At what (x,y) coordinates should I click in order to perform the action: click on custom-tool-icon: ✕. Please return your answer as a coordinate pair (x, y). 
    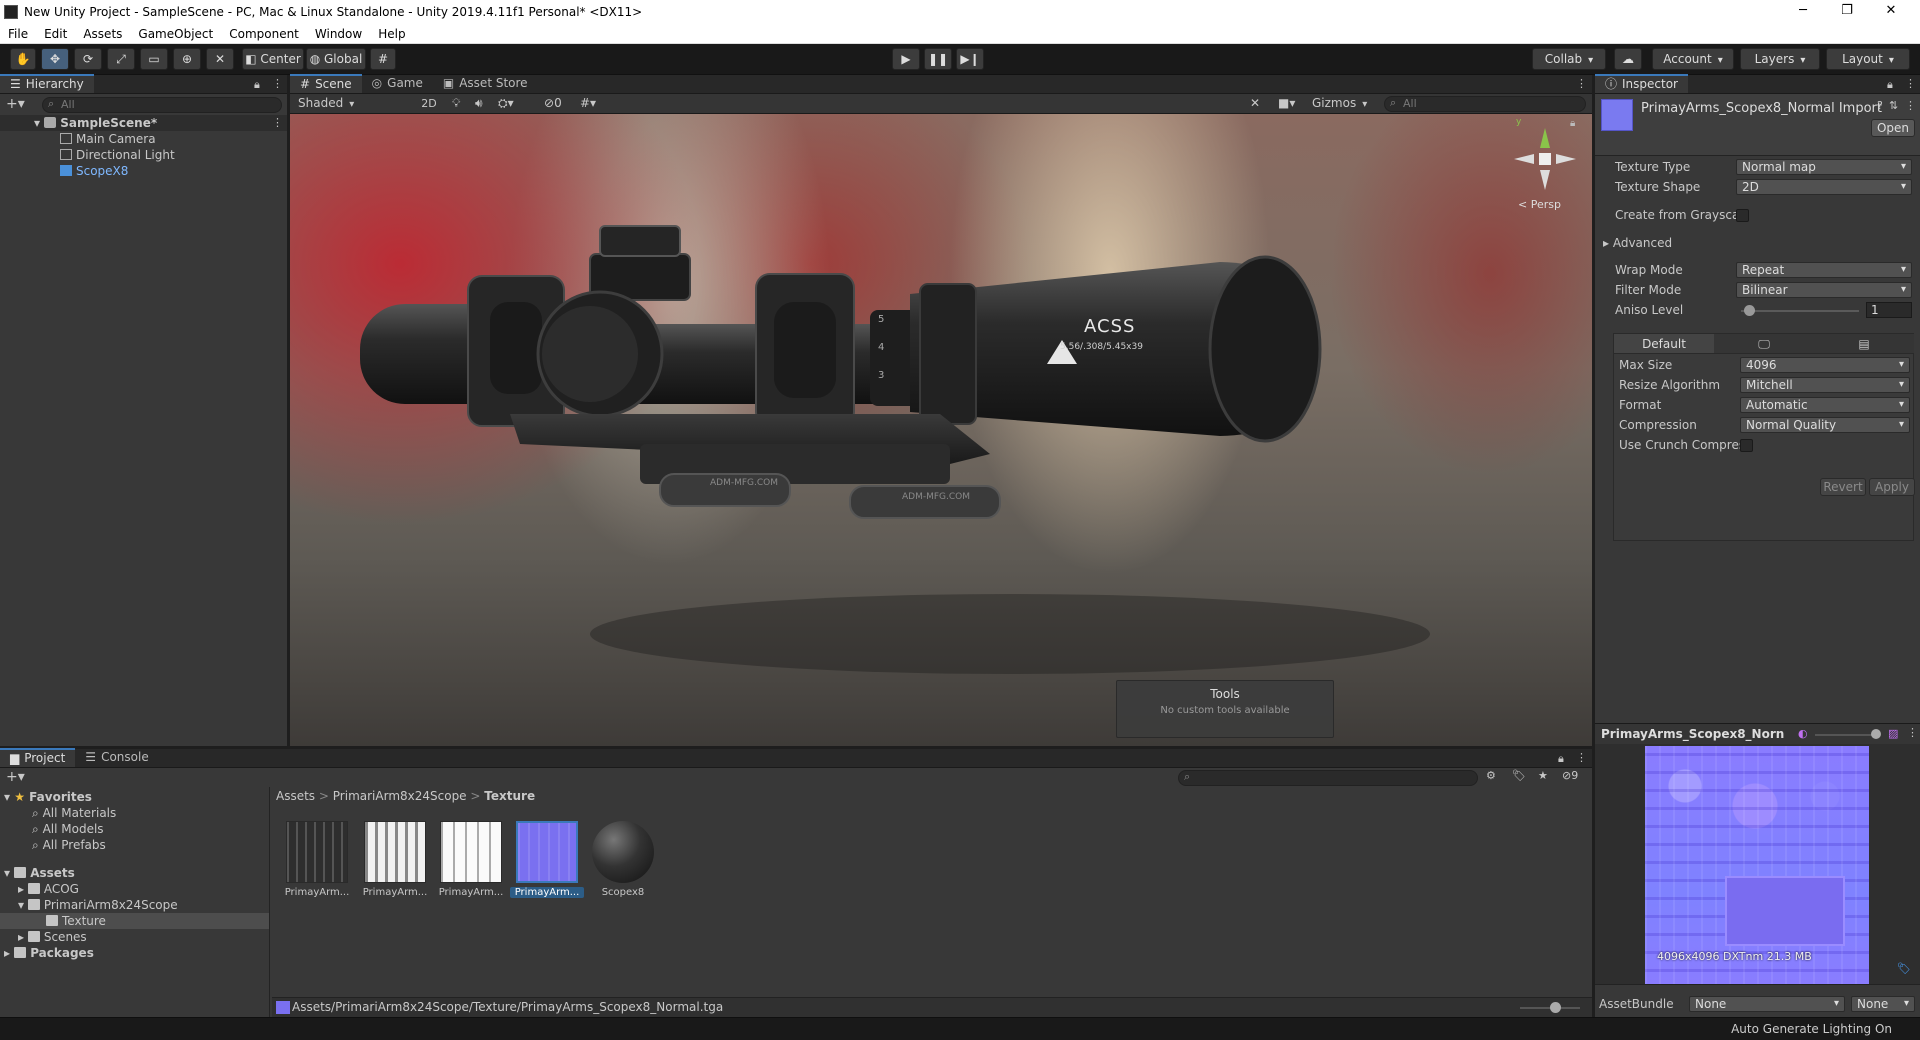
    Looking at the image, I should click on (220, 59).